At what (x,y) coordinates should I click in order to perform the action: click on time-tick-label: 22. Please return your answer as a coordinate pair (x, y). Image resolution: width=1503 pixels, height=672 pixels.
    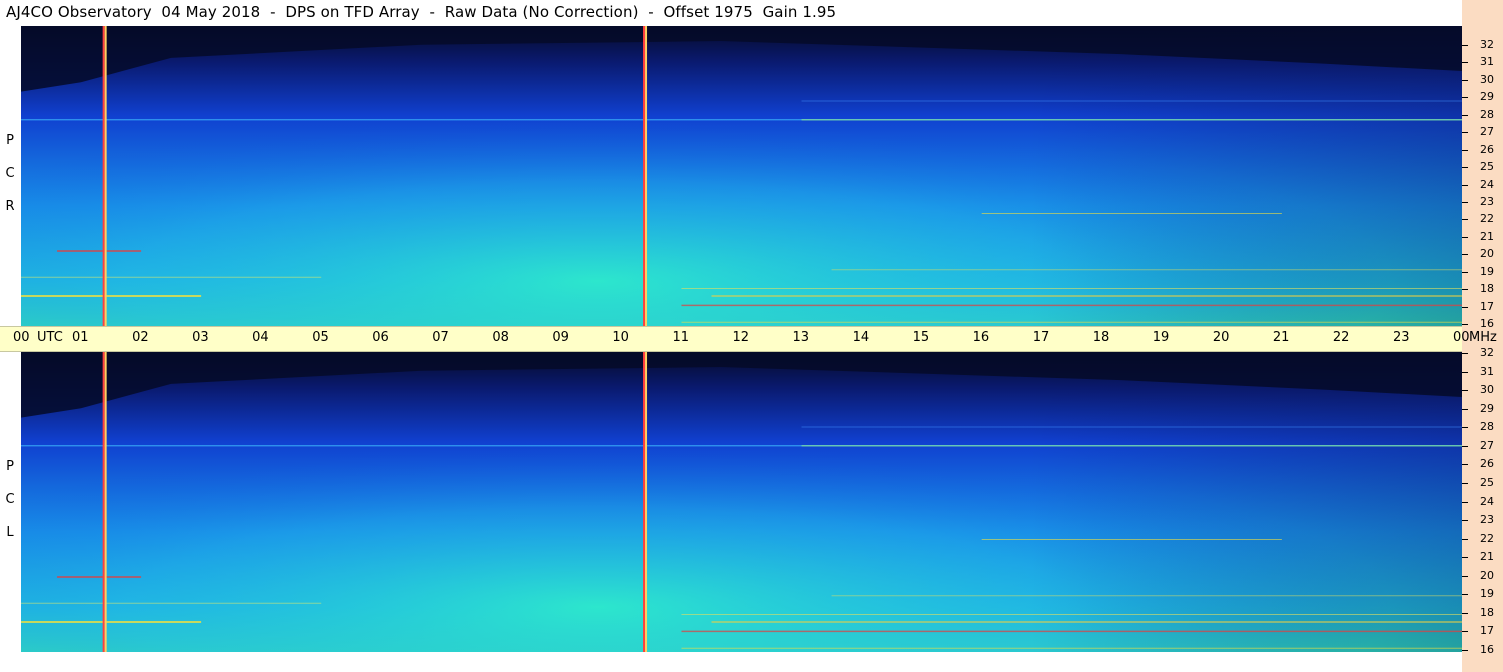
    Looking at the image, I should click on (1341, 337).